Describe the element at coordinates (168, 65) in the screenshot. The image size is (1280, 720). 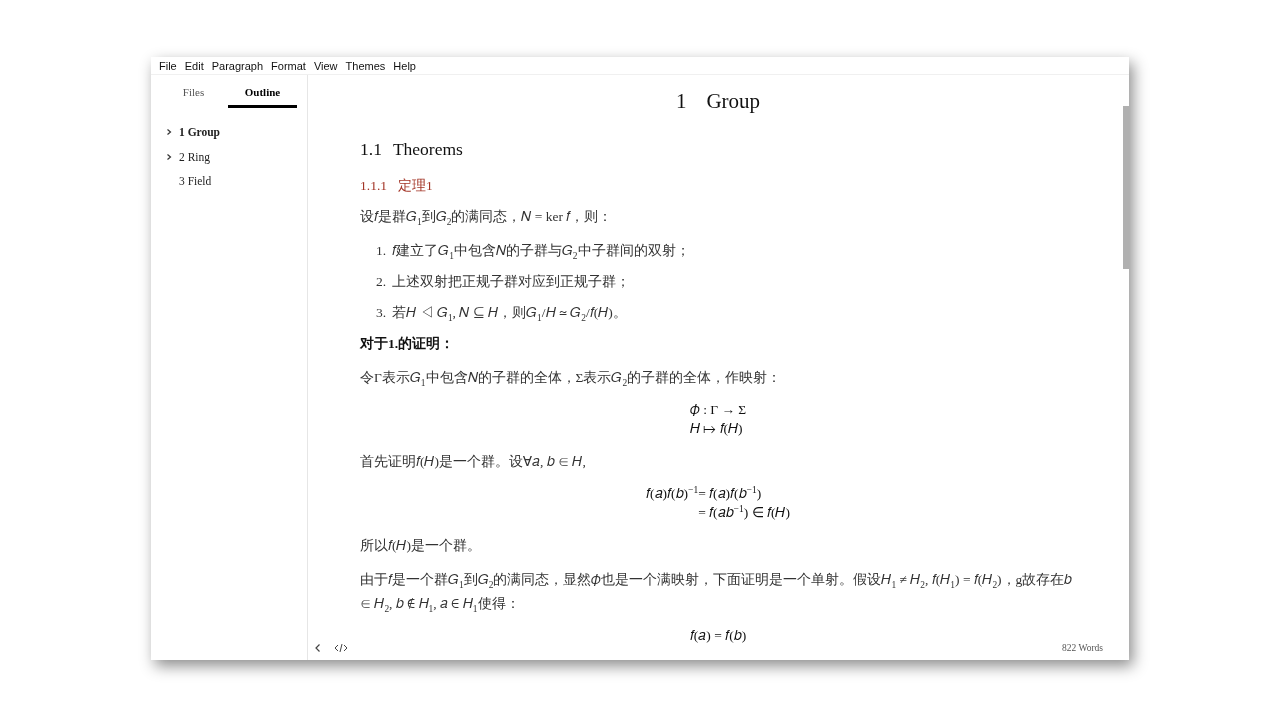
I see `menu-item: File` at that location.